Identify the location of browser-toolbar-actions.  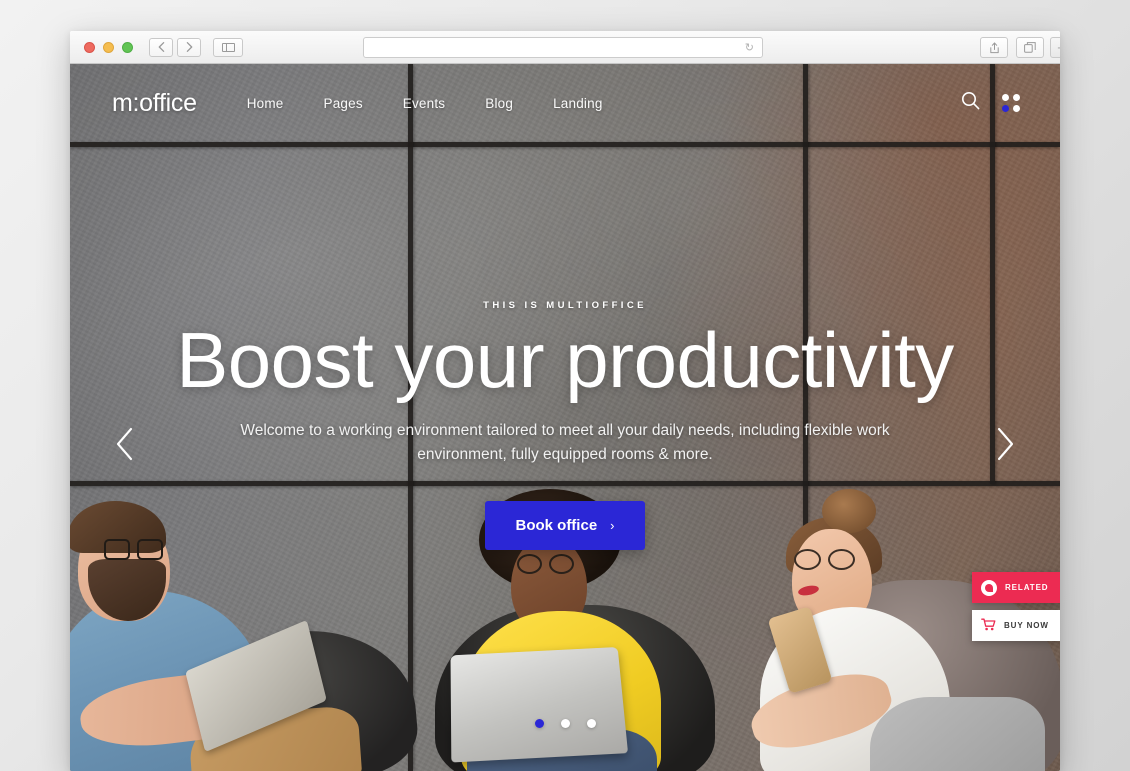
(1012, 47).